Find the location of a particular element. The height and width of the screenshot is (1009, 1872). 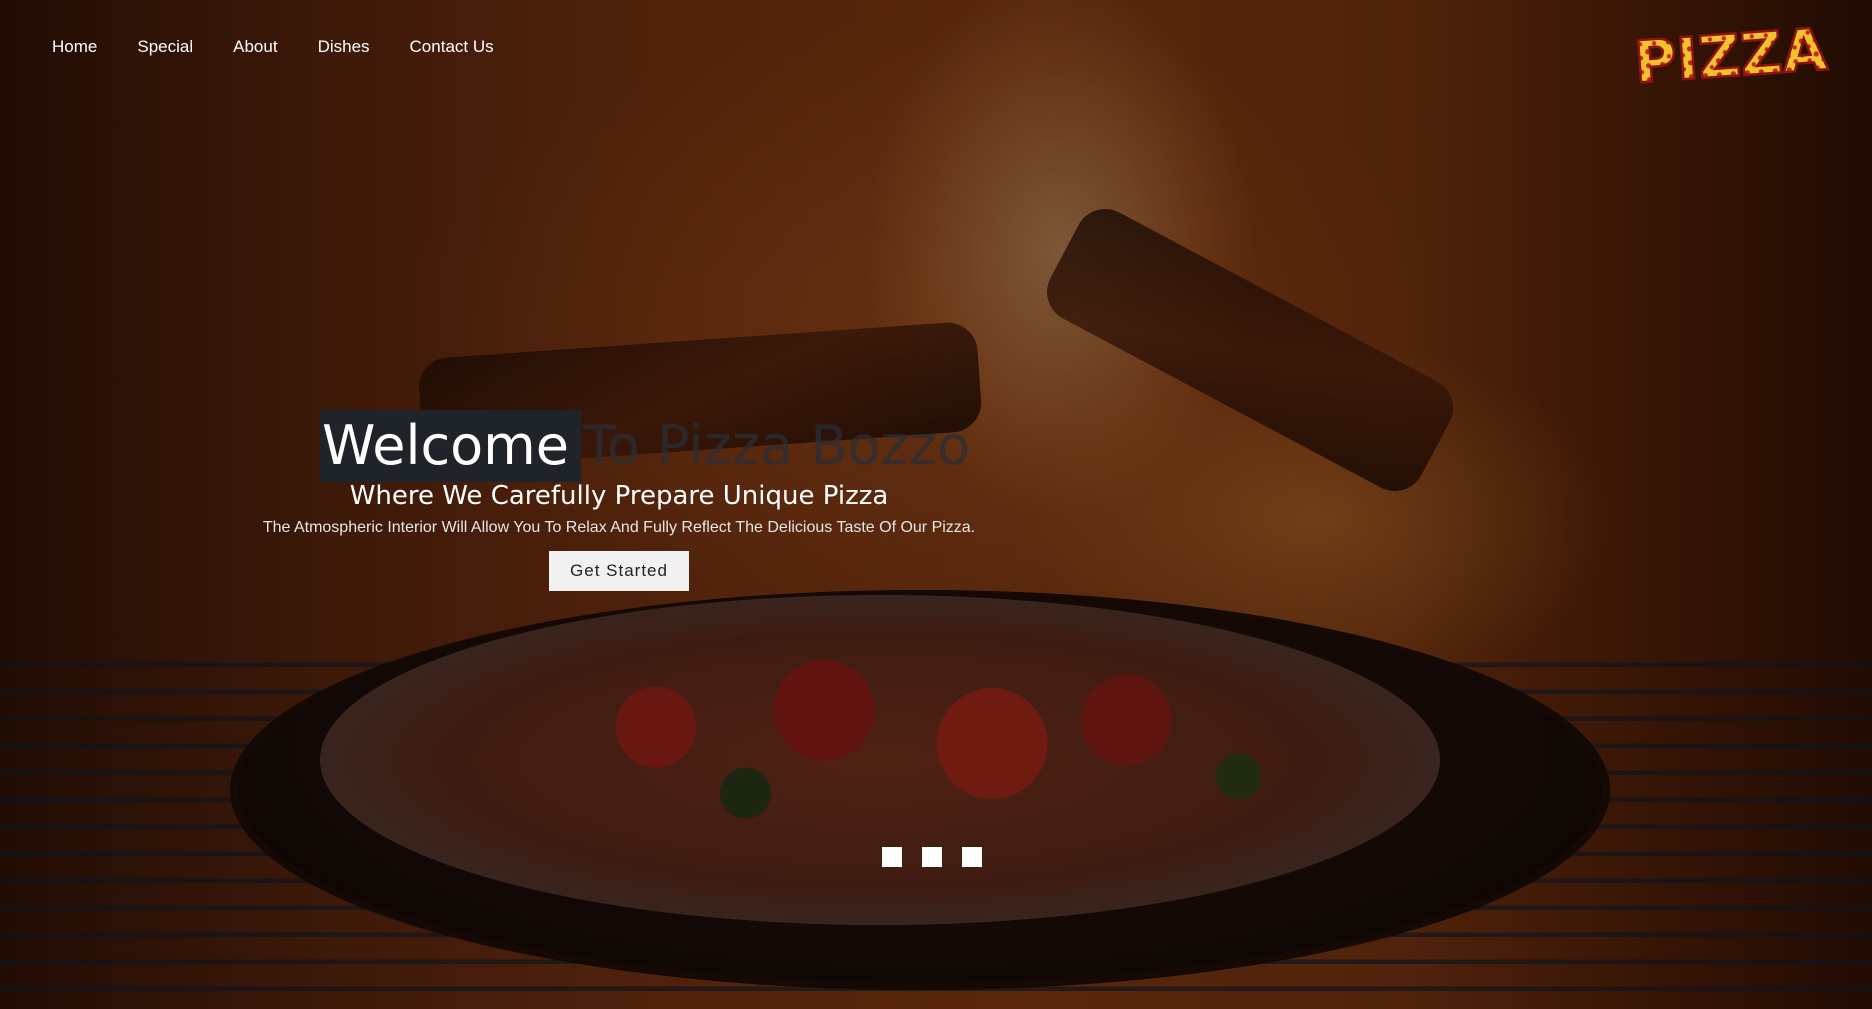

headline-highlight: Welcome is located at coordinates (451, 446).